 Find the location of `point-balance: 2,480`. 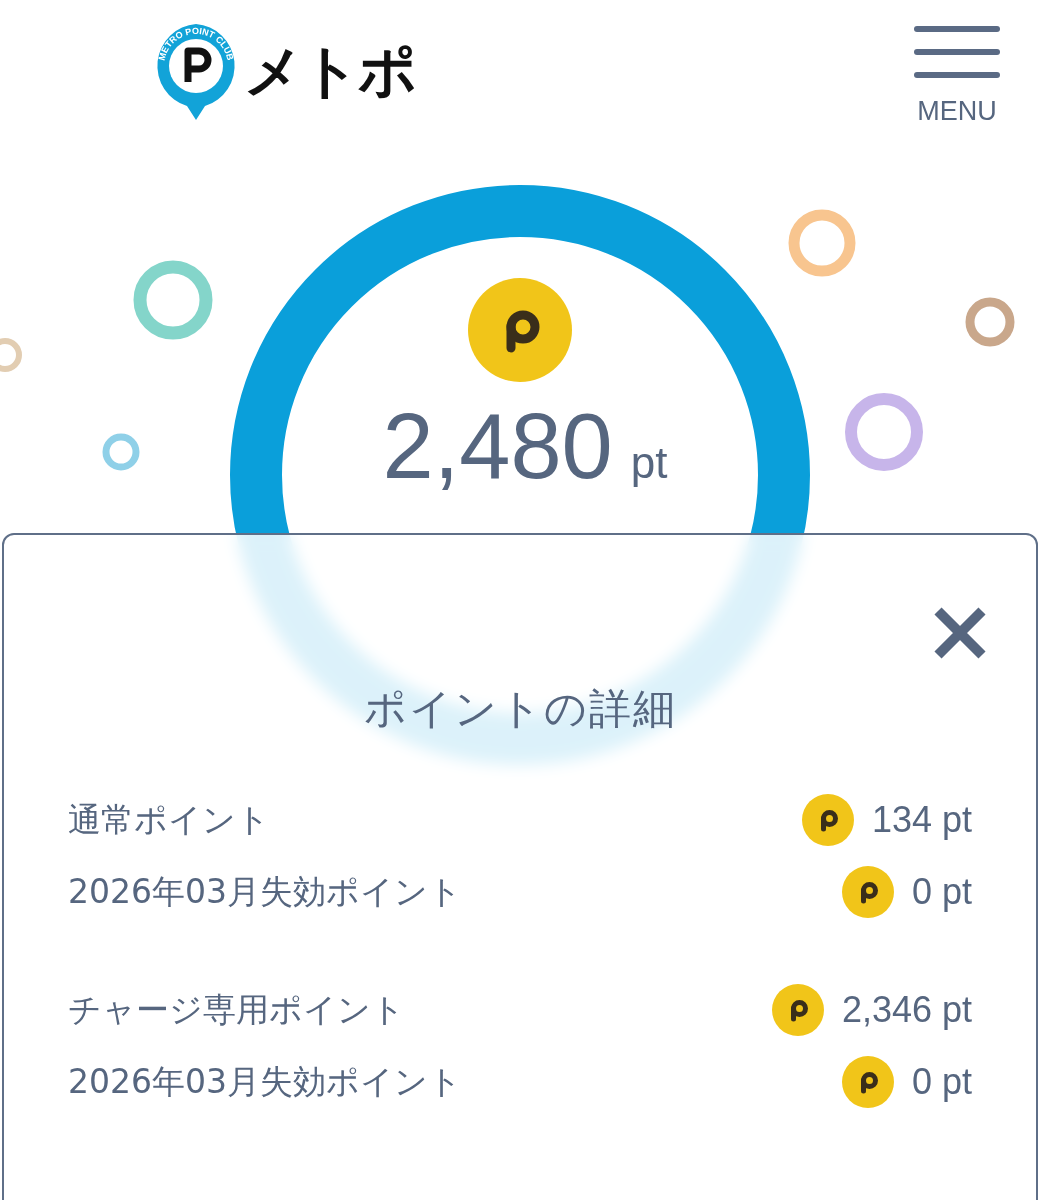

point-balance: 2,480 is located at coordinates (497, 446).